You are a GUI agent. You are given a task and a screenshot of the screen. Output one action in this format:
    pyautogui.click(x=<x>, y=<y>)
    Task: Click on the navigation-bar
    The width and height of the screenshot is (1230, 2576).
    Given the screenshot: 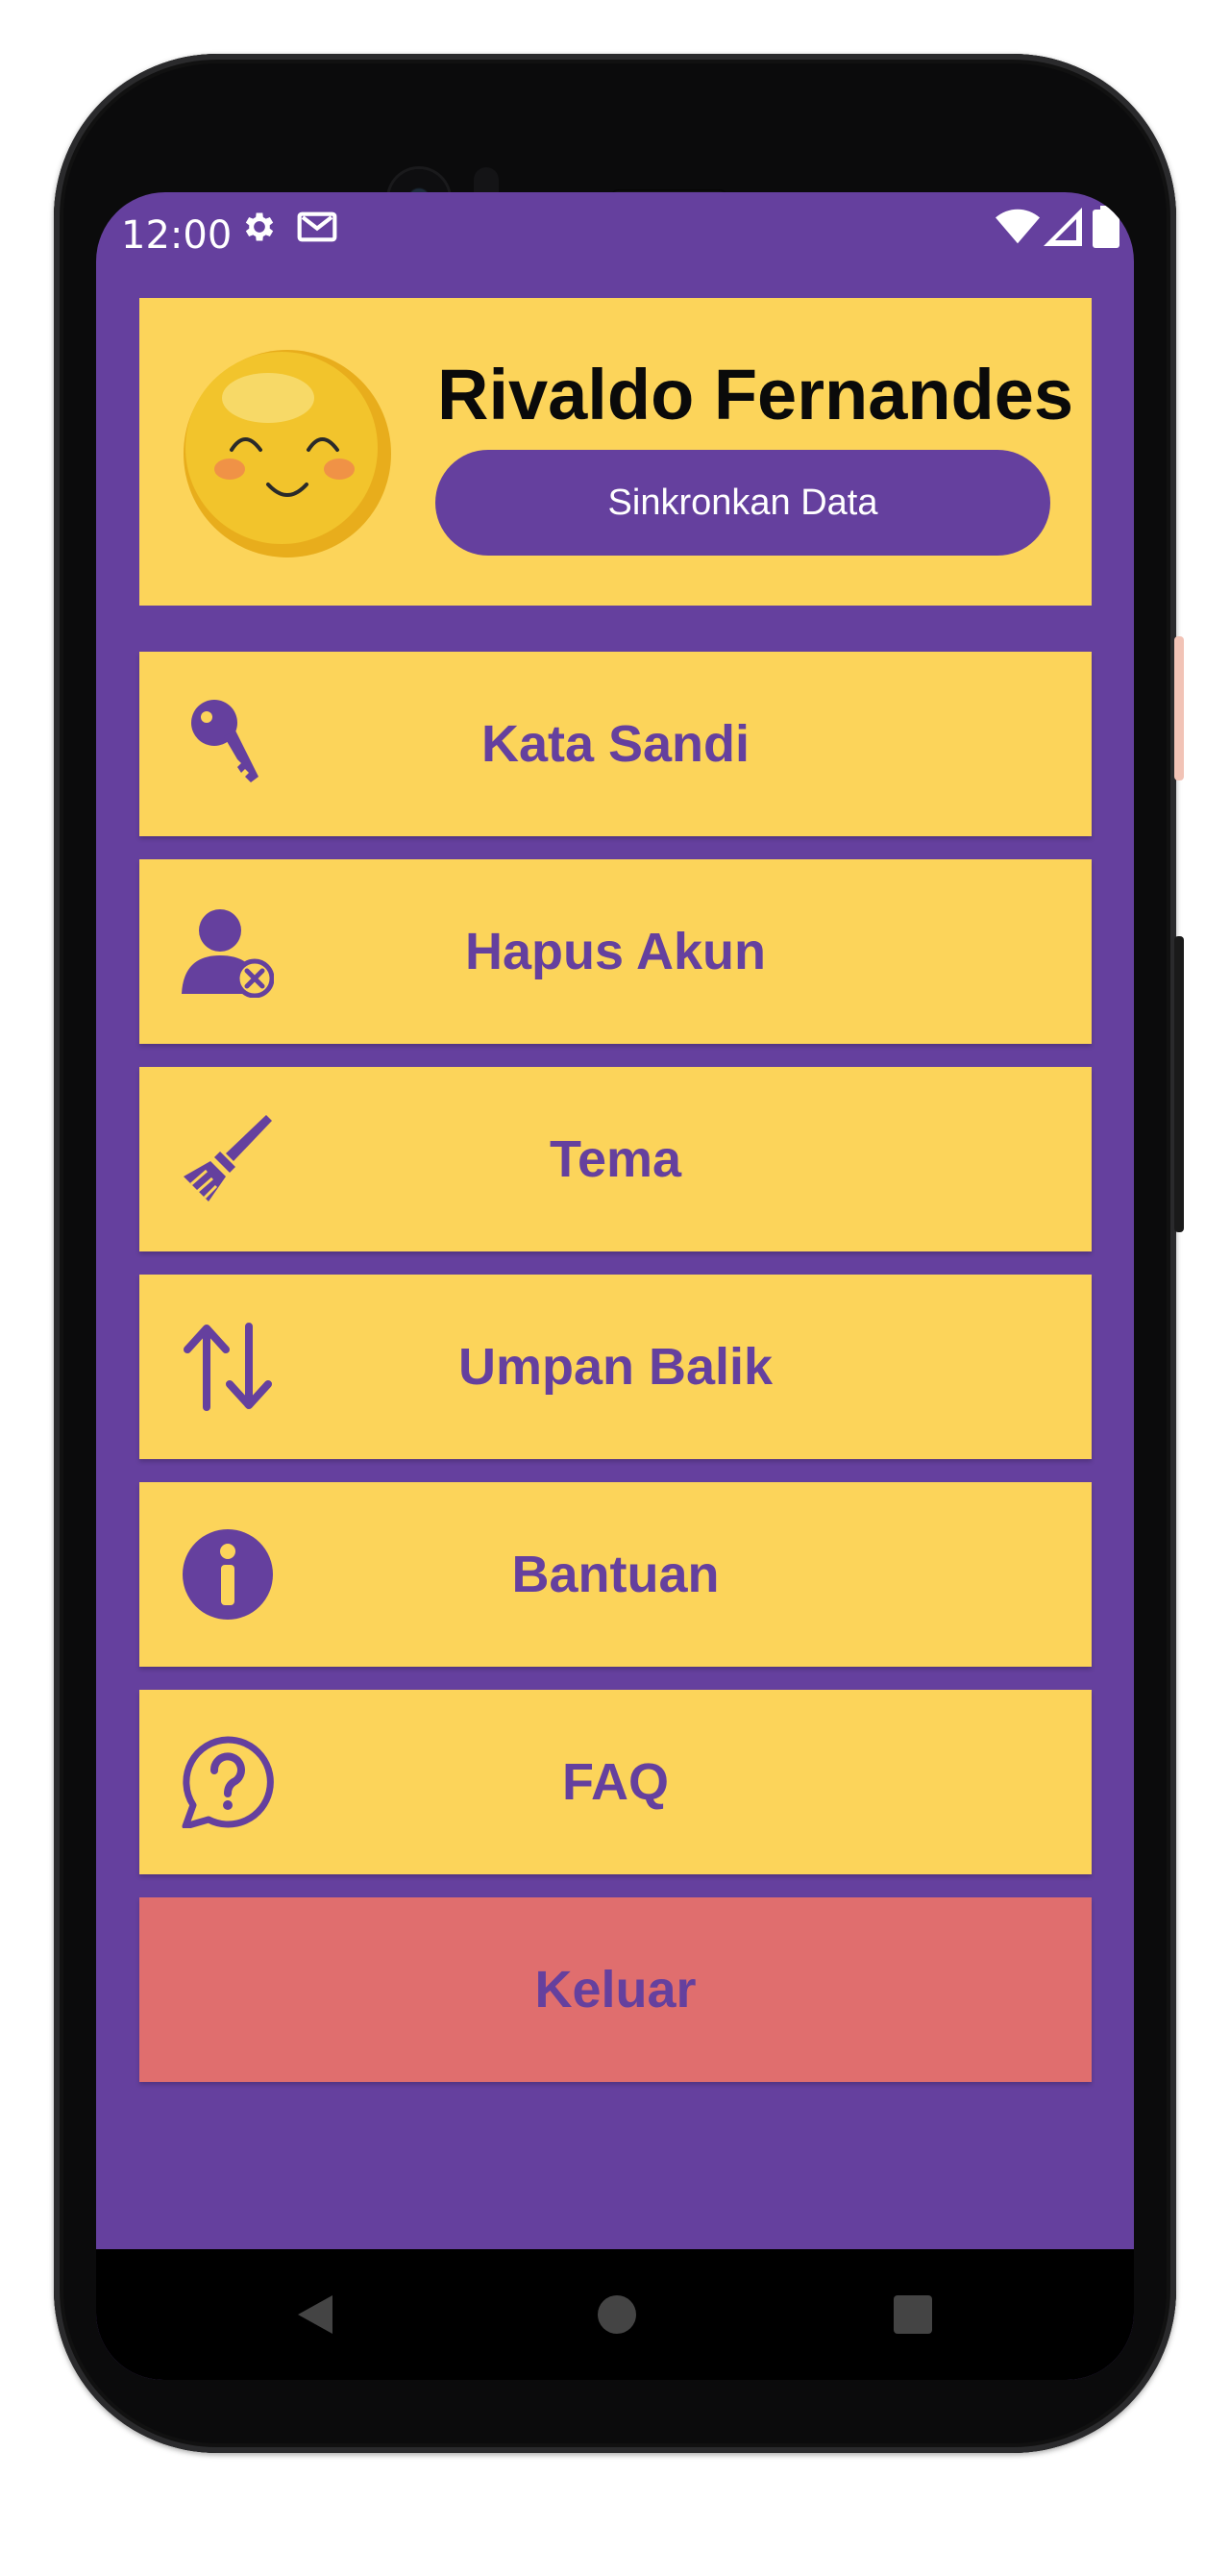 What is the action you would take?
    pyautogui.click(x=615, y=2314)
    